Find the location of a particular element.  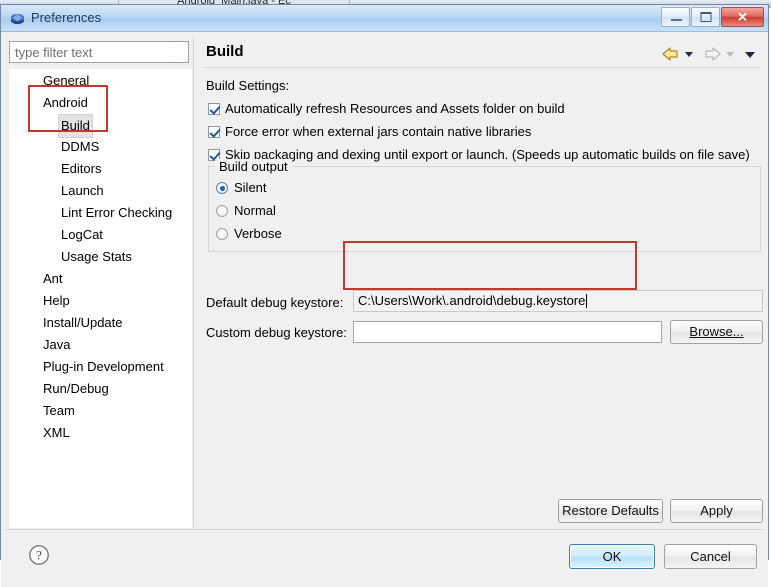

tree-item-editors: Editors is located at coordinates (100, 169).